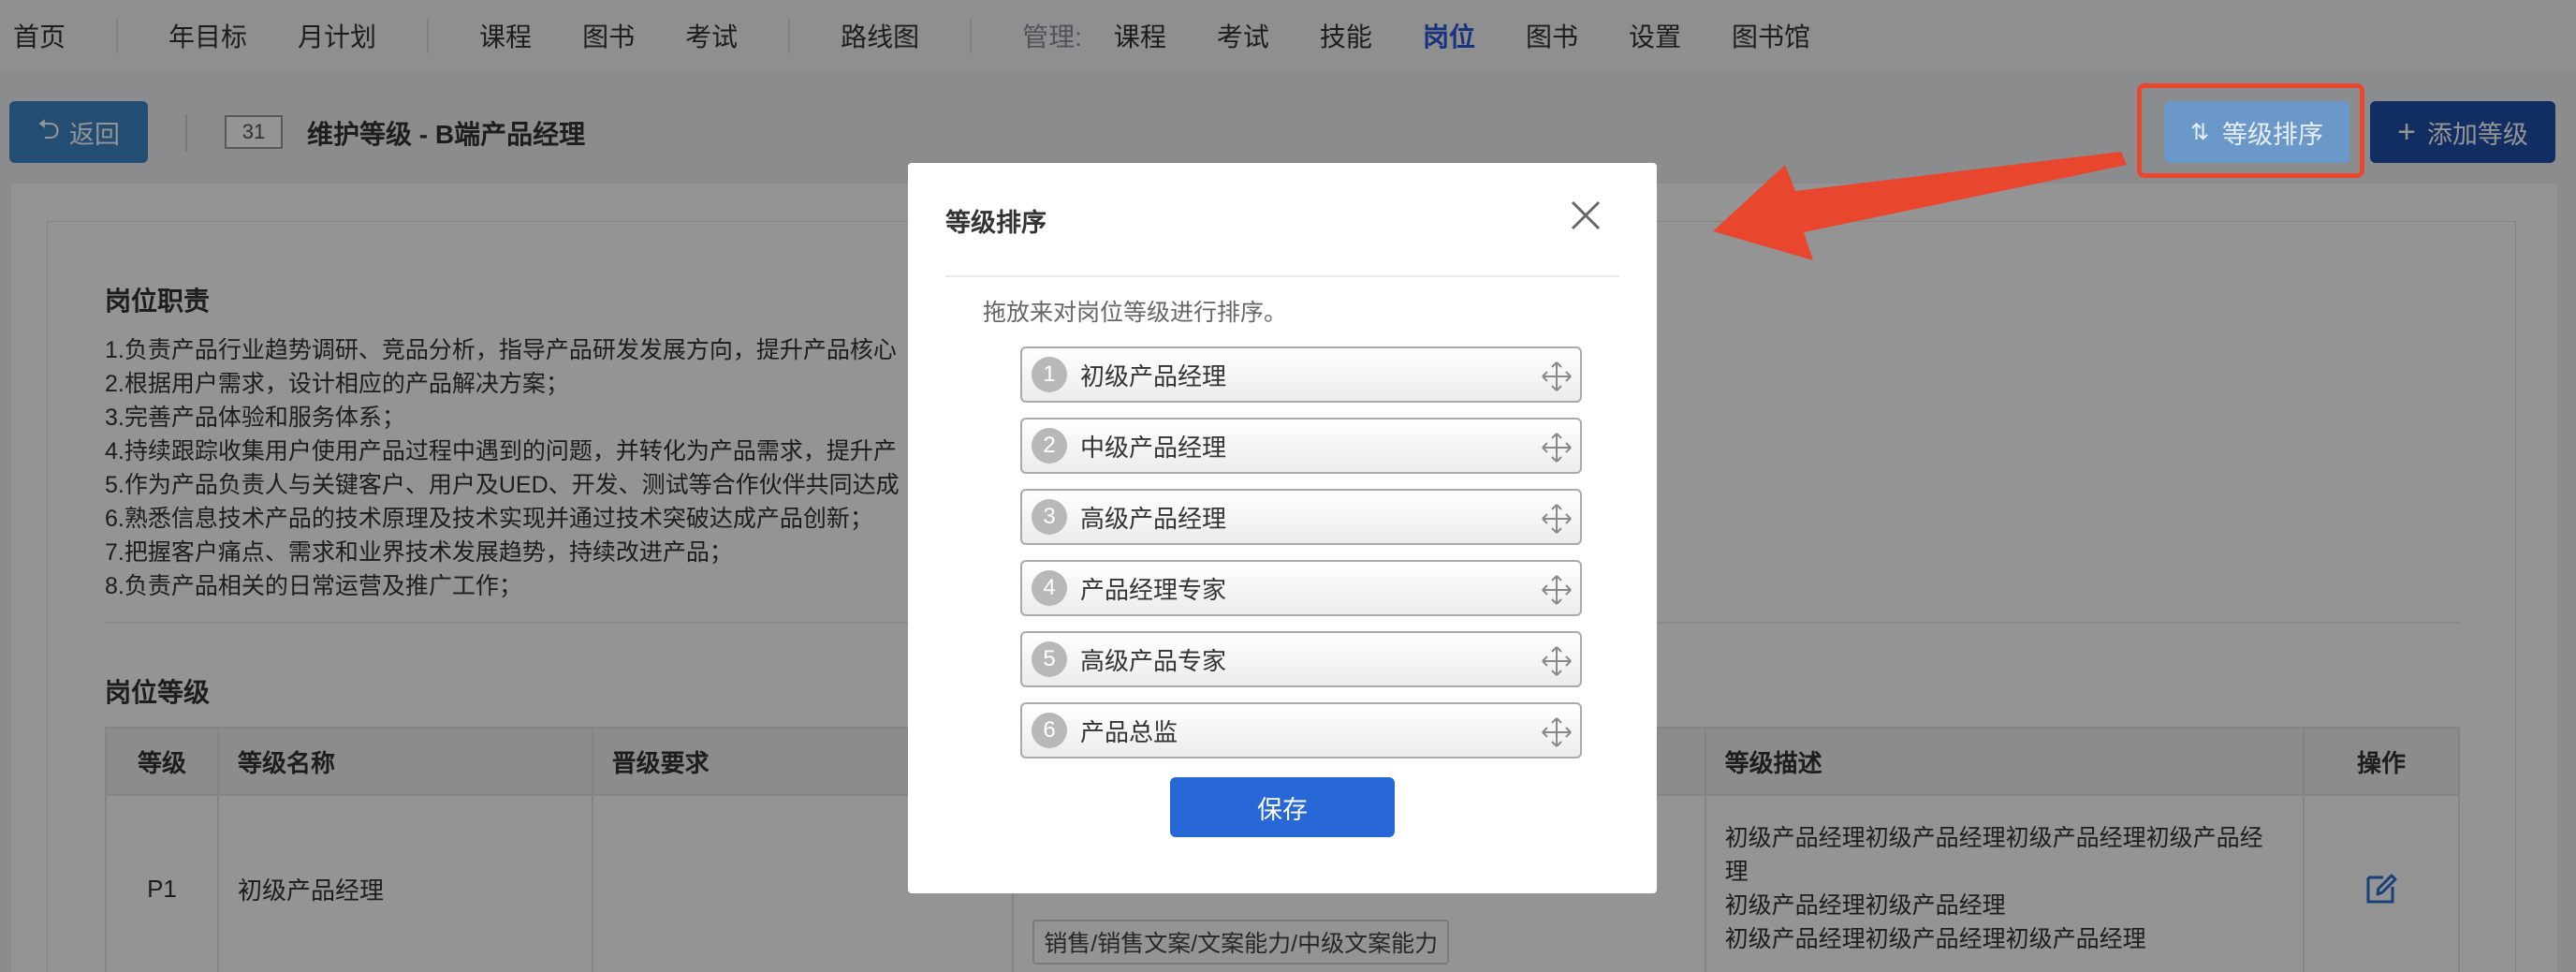  Describe the element at coordinates (1153, 375) in the screenshot. I see `level-order-name: 初级产品经理` at that location.